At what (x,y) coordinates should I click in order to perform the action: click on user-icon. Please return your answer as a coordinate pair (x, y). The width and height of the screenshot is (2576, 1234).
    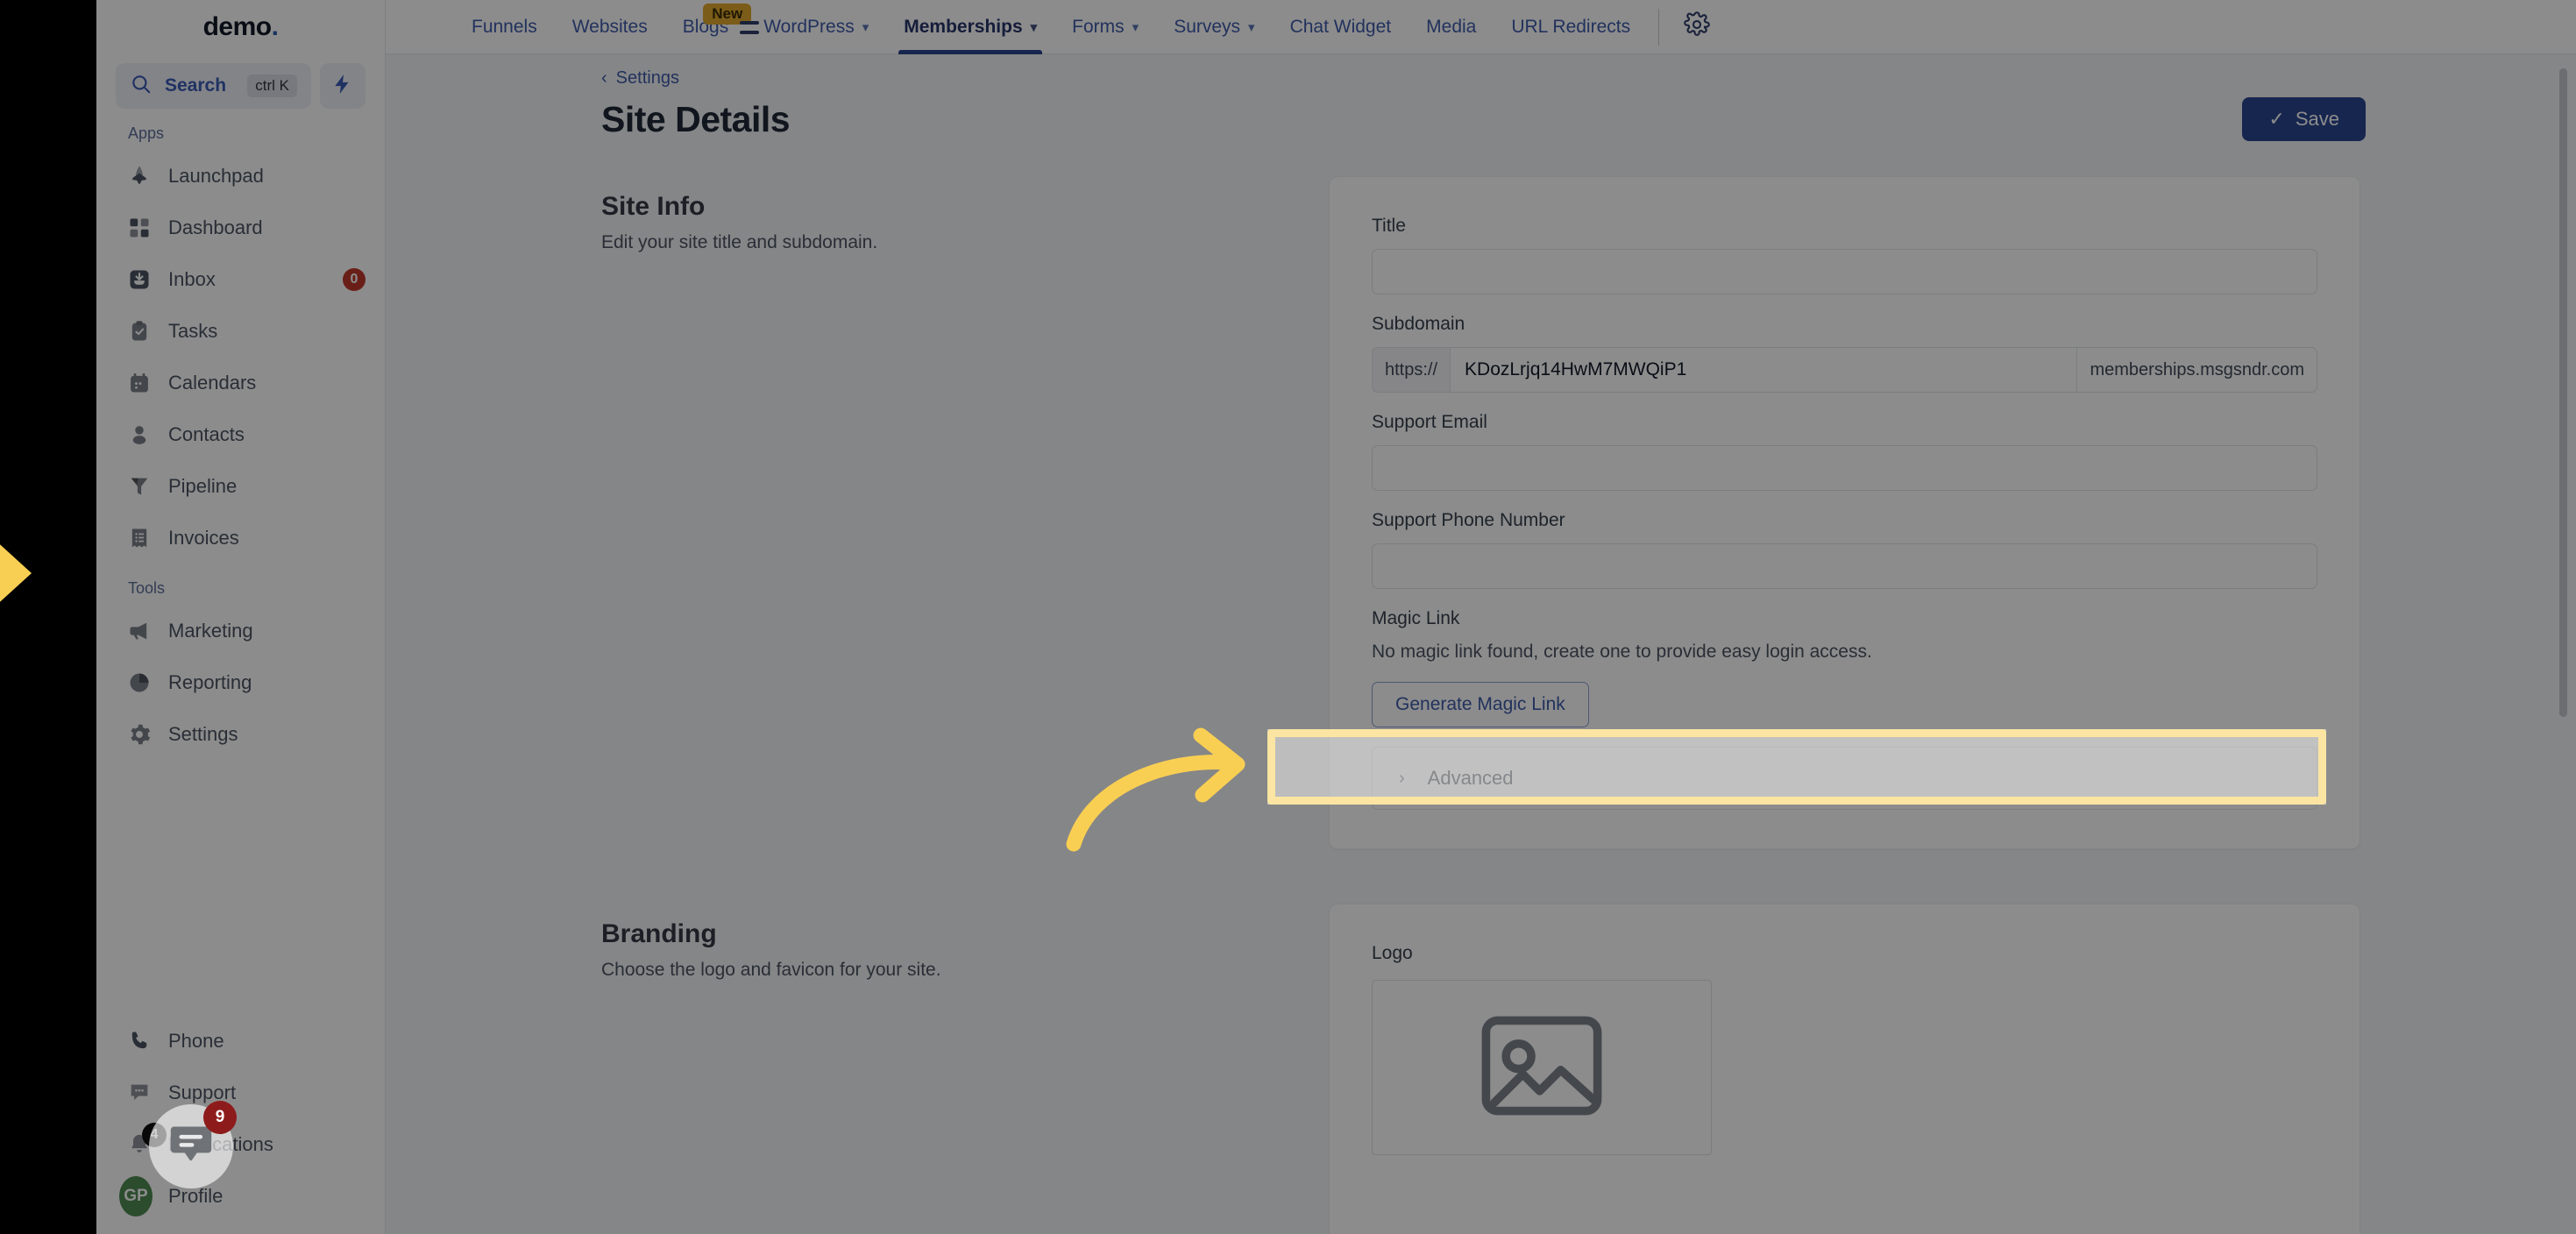
    Looking at the image, I should click on (139, 435).